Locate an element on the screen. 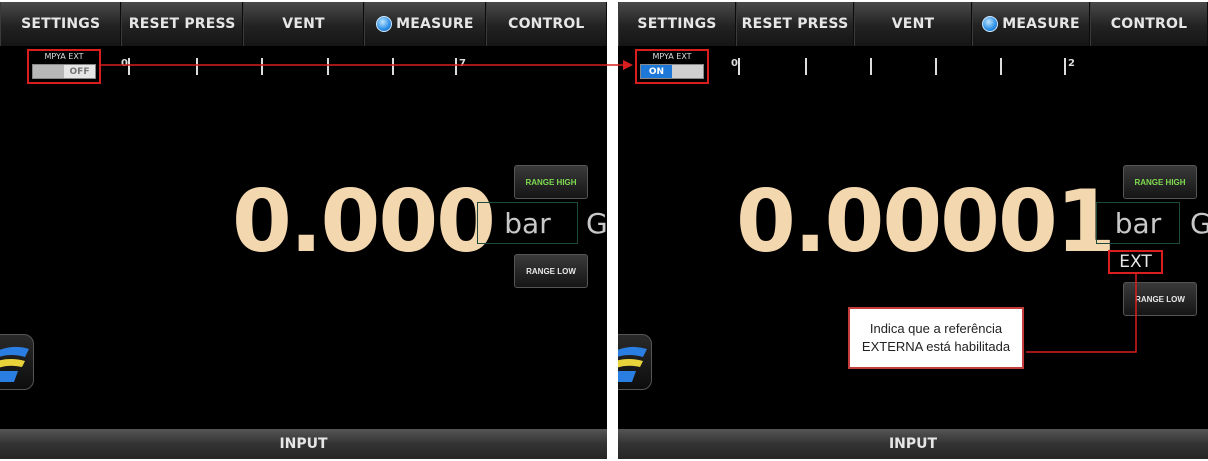 The image size is (1208, 461). mpya-ext-toggle: MPYA EXT ON is located at coordinates (672, 66).